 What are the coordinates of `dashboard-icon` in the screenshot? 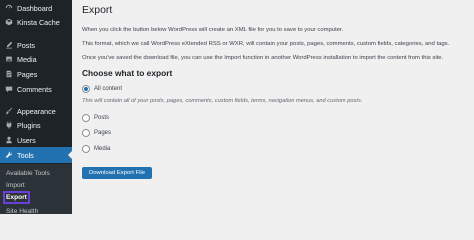 It's located at (9, 8).